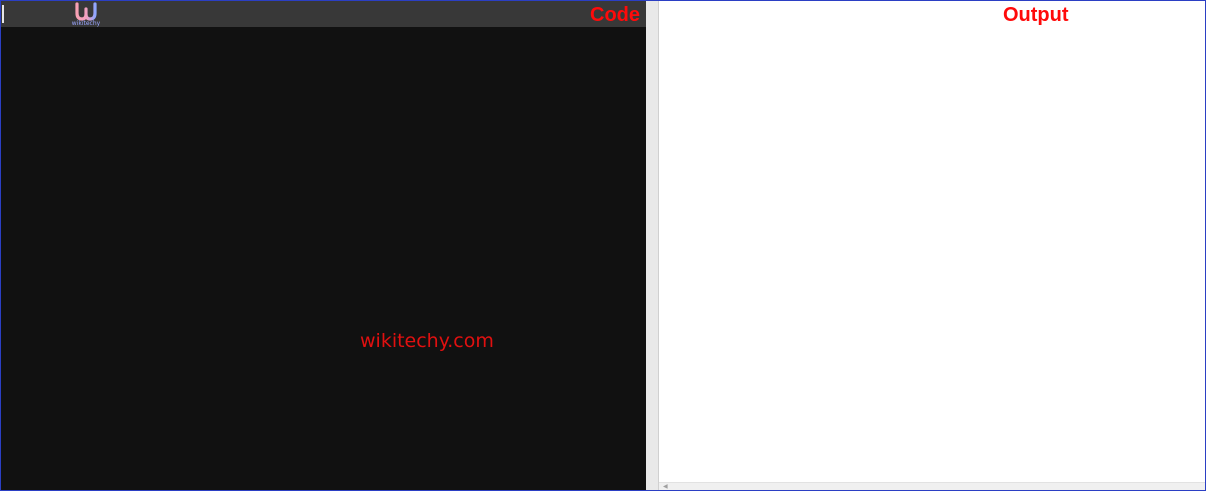 This screenshot has height=491, width=1206. I want to click on wikitechy-logo-icon: wikitechy, so click(86, 15).